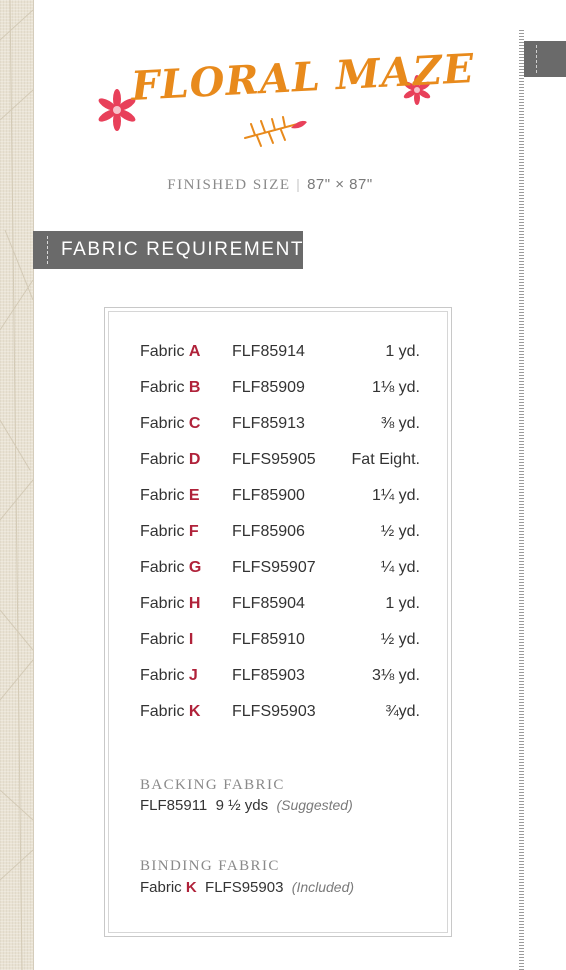 This screenshot has width=566, height=970. What do you see at coordinates (195, 567) in the screenshot?
I see `fabric-letter: G` at bounding box center [195, 567].